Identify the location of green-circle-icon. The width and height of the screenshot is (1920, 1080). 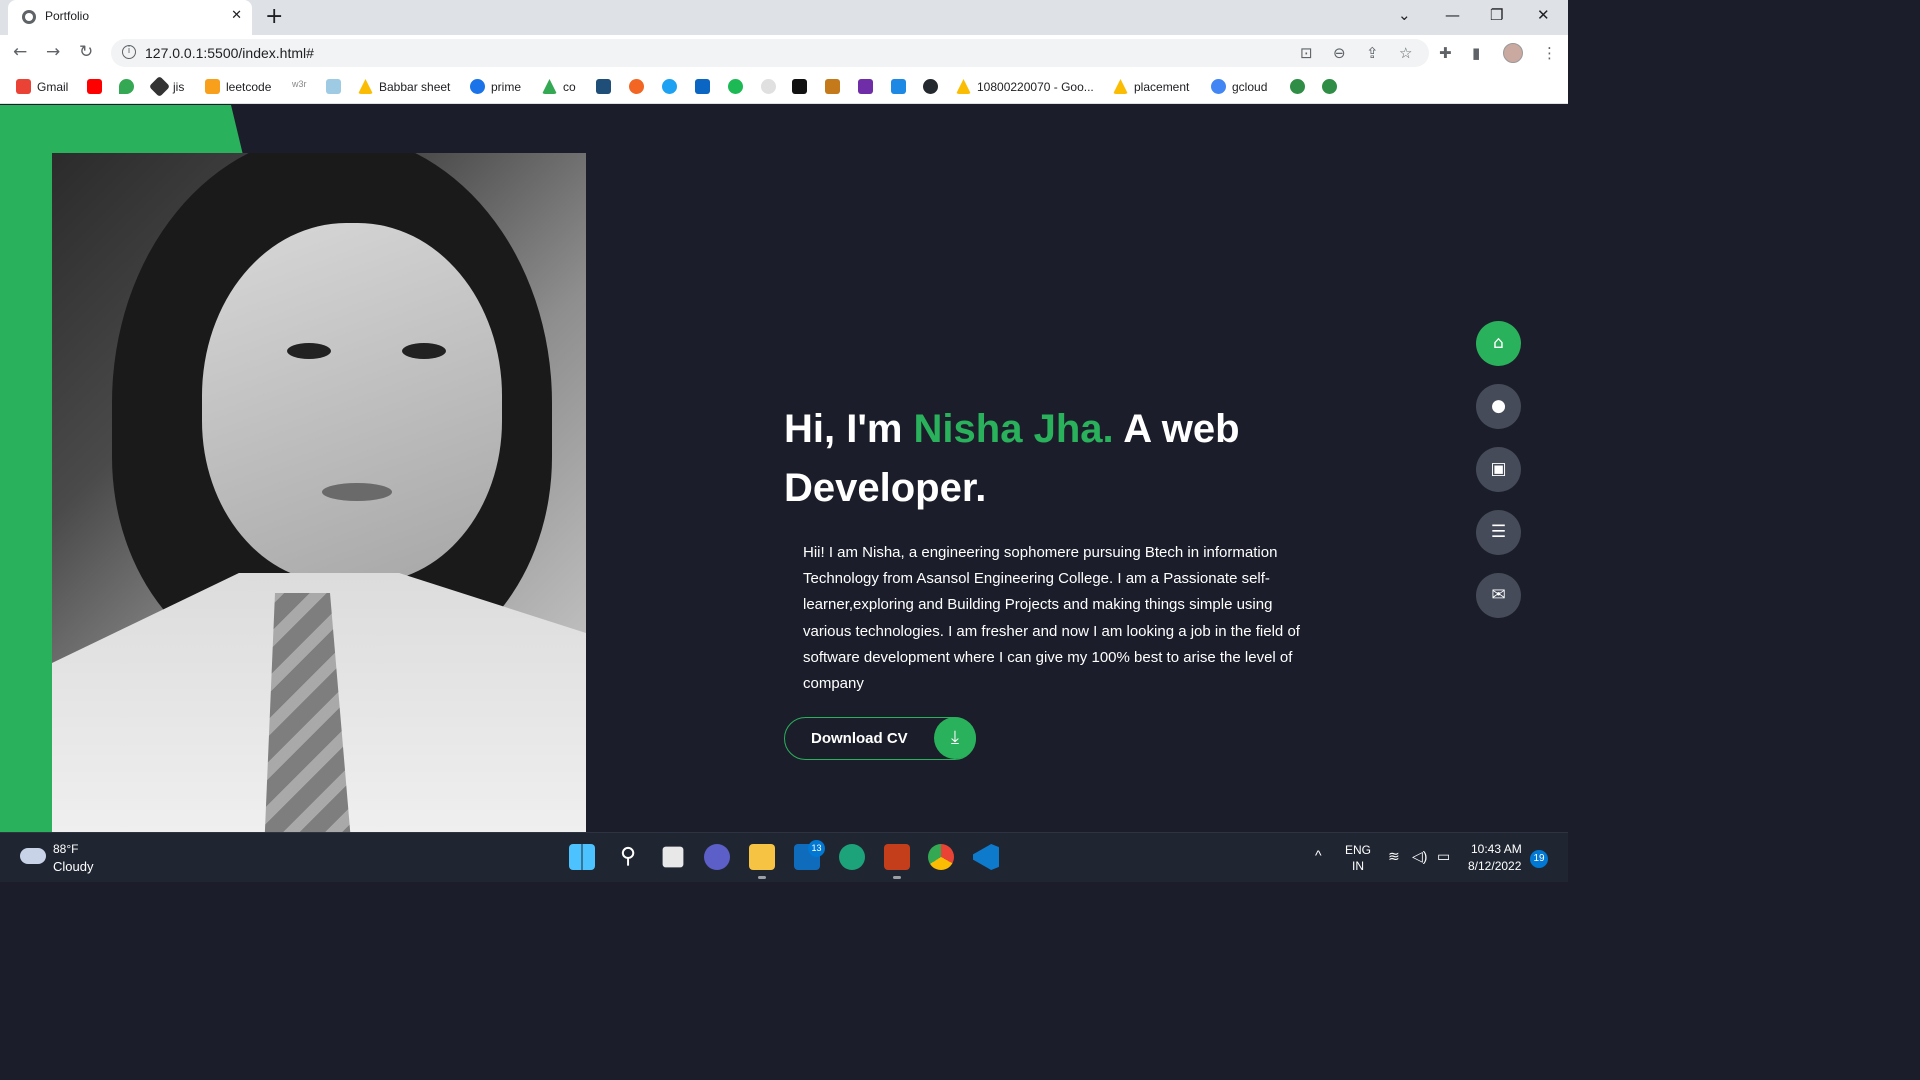
(735, 86).